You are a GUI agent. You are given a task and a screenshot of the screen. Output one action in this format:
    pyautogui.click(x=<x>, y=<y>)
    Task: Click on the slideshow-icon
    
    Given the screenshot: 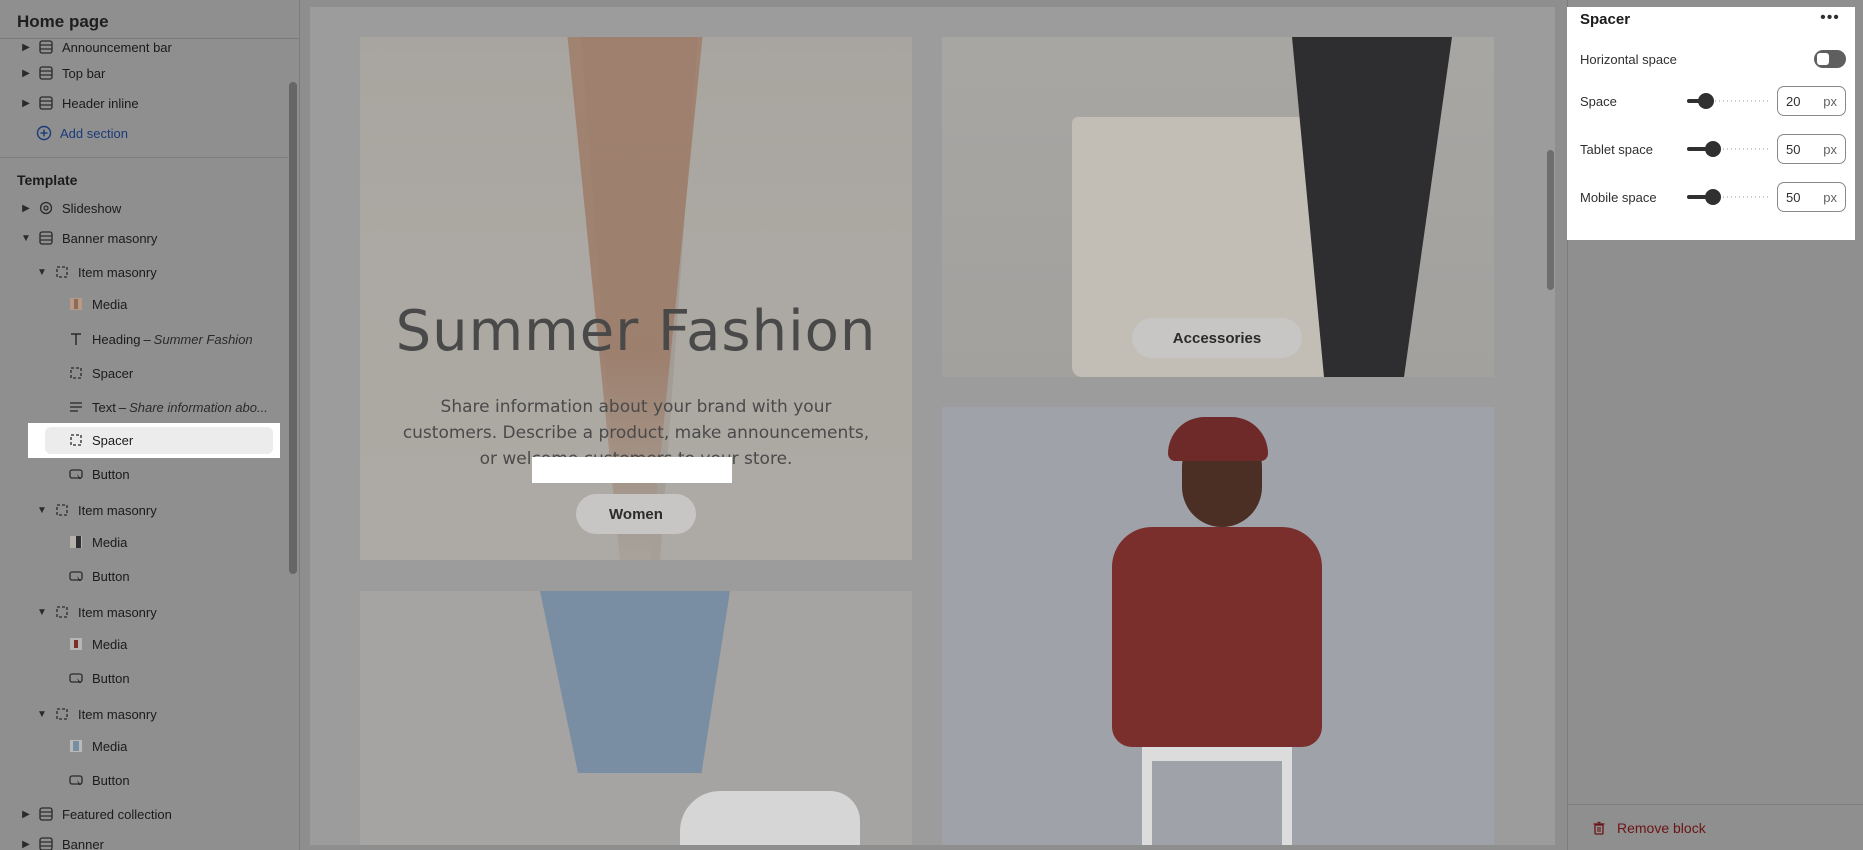 What is the action you would take?
    pyautogui.click(x=46, y=208)
    